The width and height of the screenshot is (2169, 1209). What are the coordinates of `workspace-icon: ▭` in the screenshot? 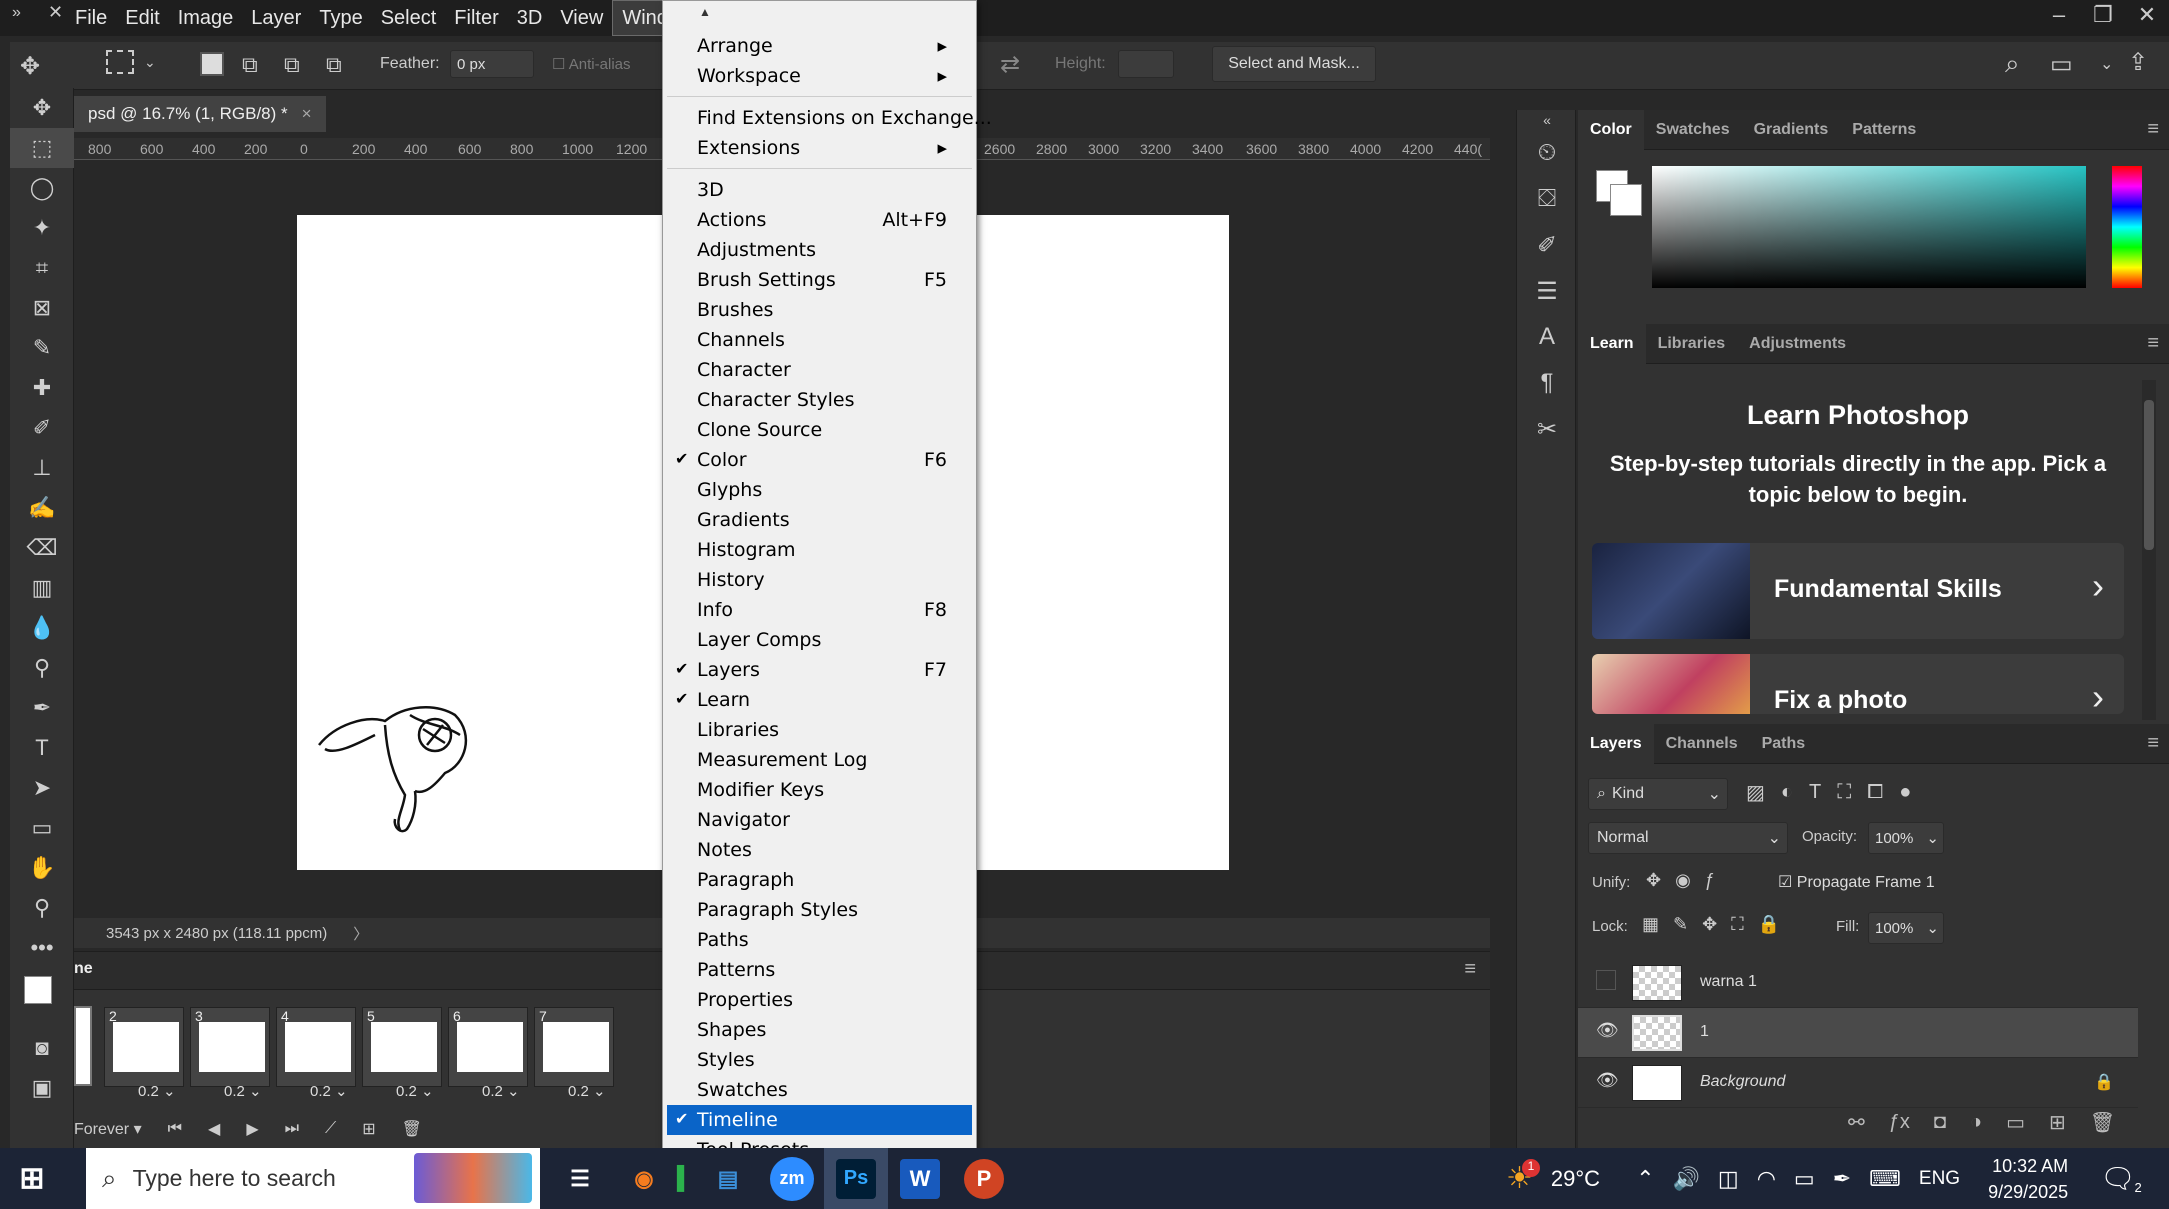 It's located at (2061, 64).